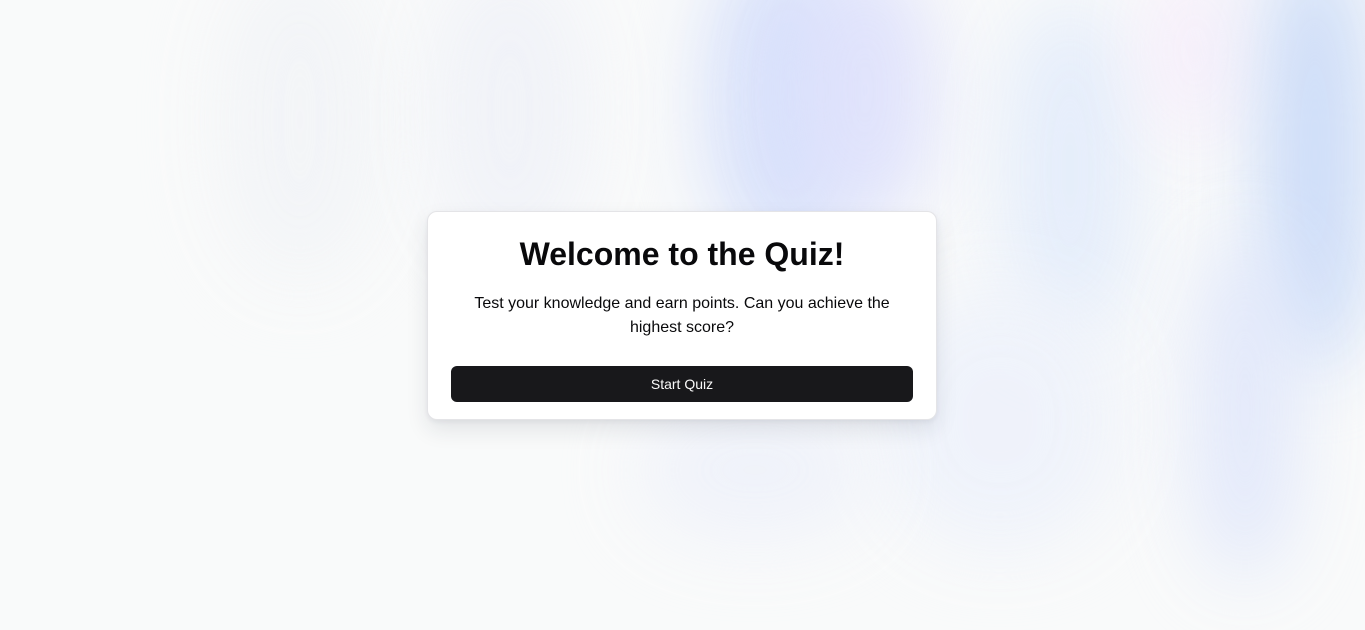 Image resolution: width=1365 pixels, height=630 pixels. I want to click on start-quiz-button: Start Quiz, so click(682, 384).